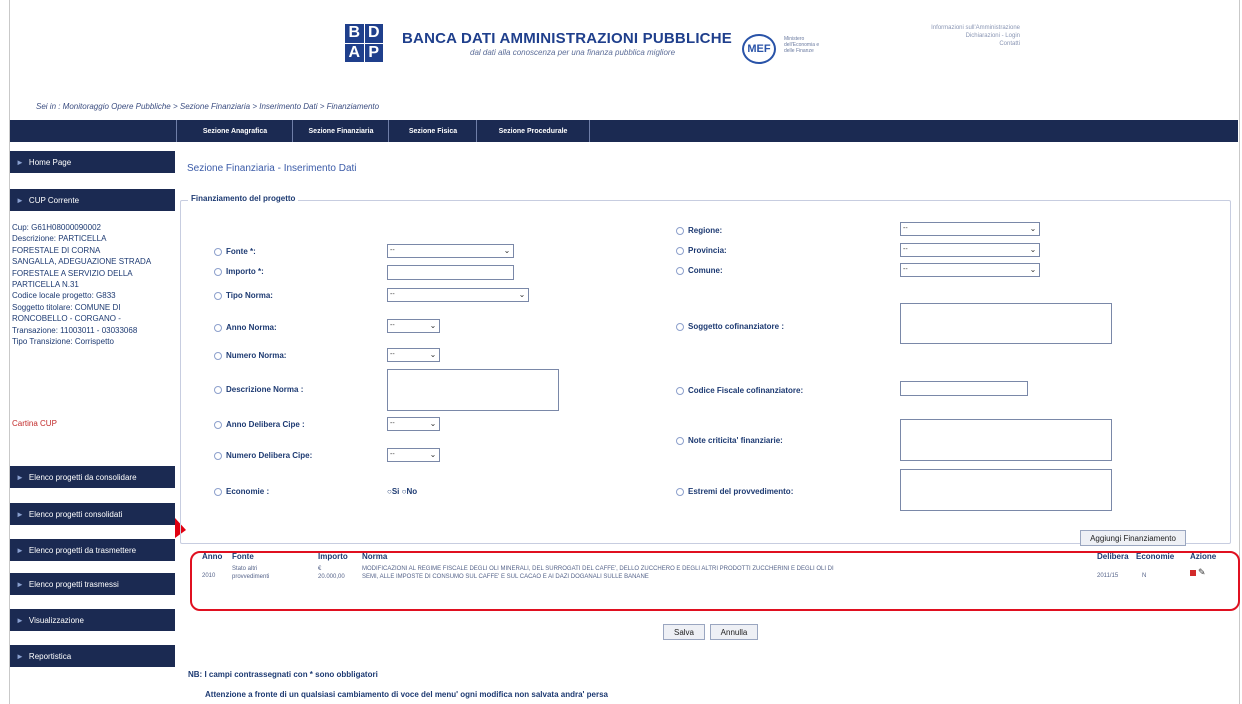  Describe the element at coordinates (63, 342) in the screenshot. I see `cup-info-line: Tipo Transizione: Corrispetto` at that location.